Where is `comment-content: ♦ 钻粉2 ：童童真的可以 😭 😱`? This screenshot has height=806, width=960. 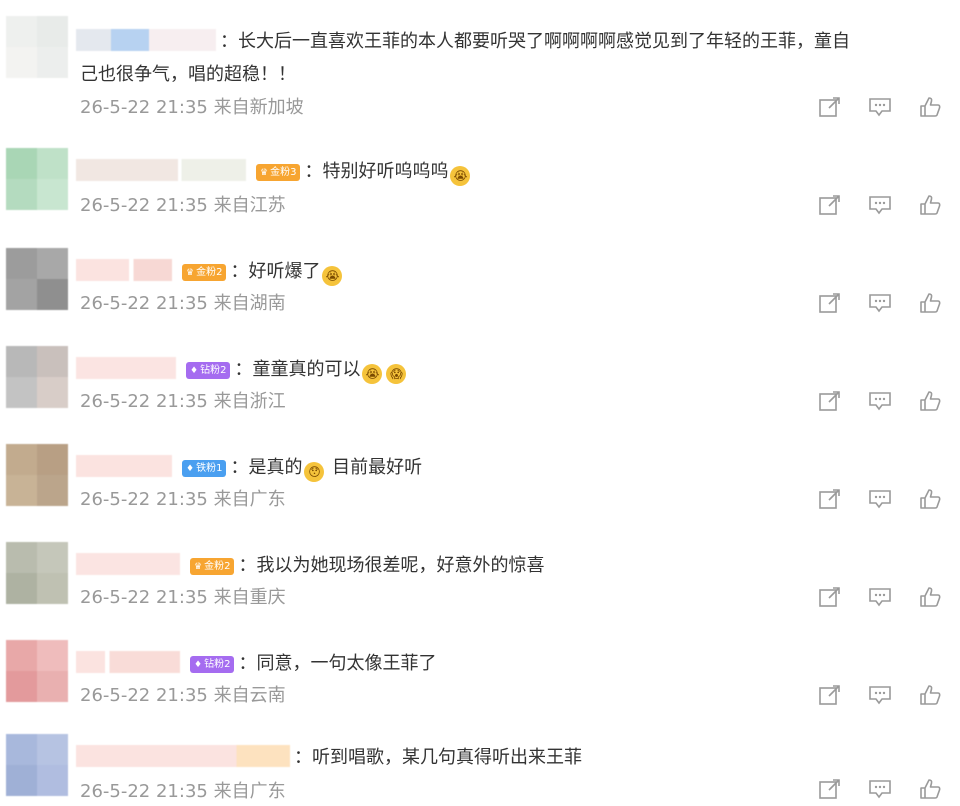
comment-content: ♦ 钻粉2 ：童童真的可以 😭 😱 is located at coordinates (506, 370).